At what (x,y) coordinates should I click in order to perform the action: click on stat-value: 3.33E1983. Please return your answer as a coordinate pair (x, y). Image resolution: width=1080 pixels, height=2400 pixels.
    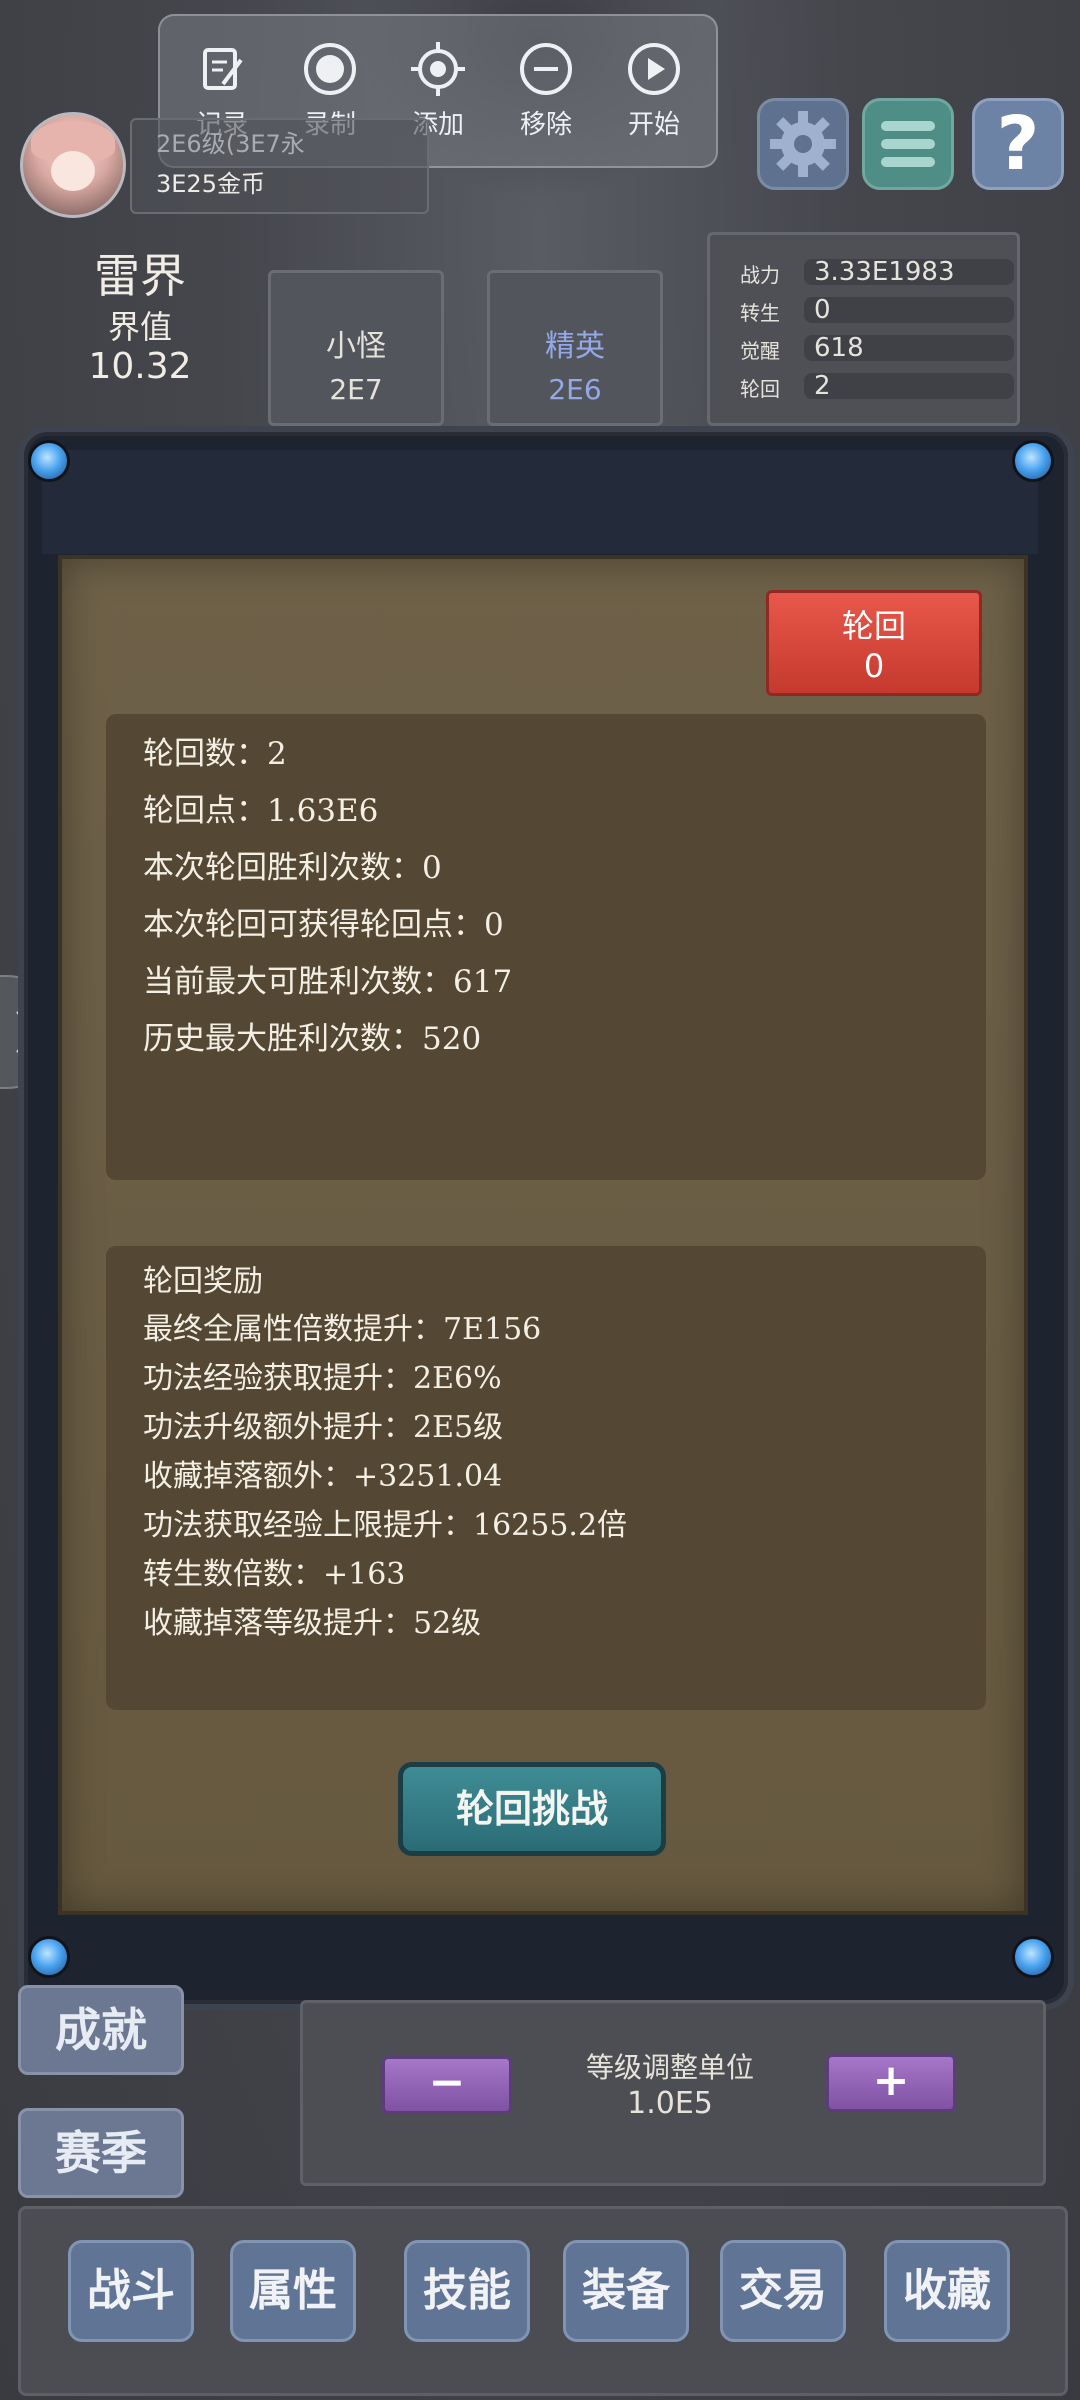
    Looking at the image, I should click on (884, 272).